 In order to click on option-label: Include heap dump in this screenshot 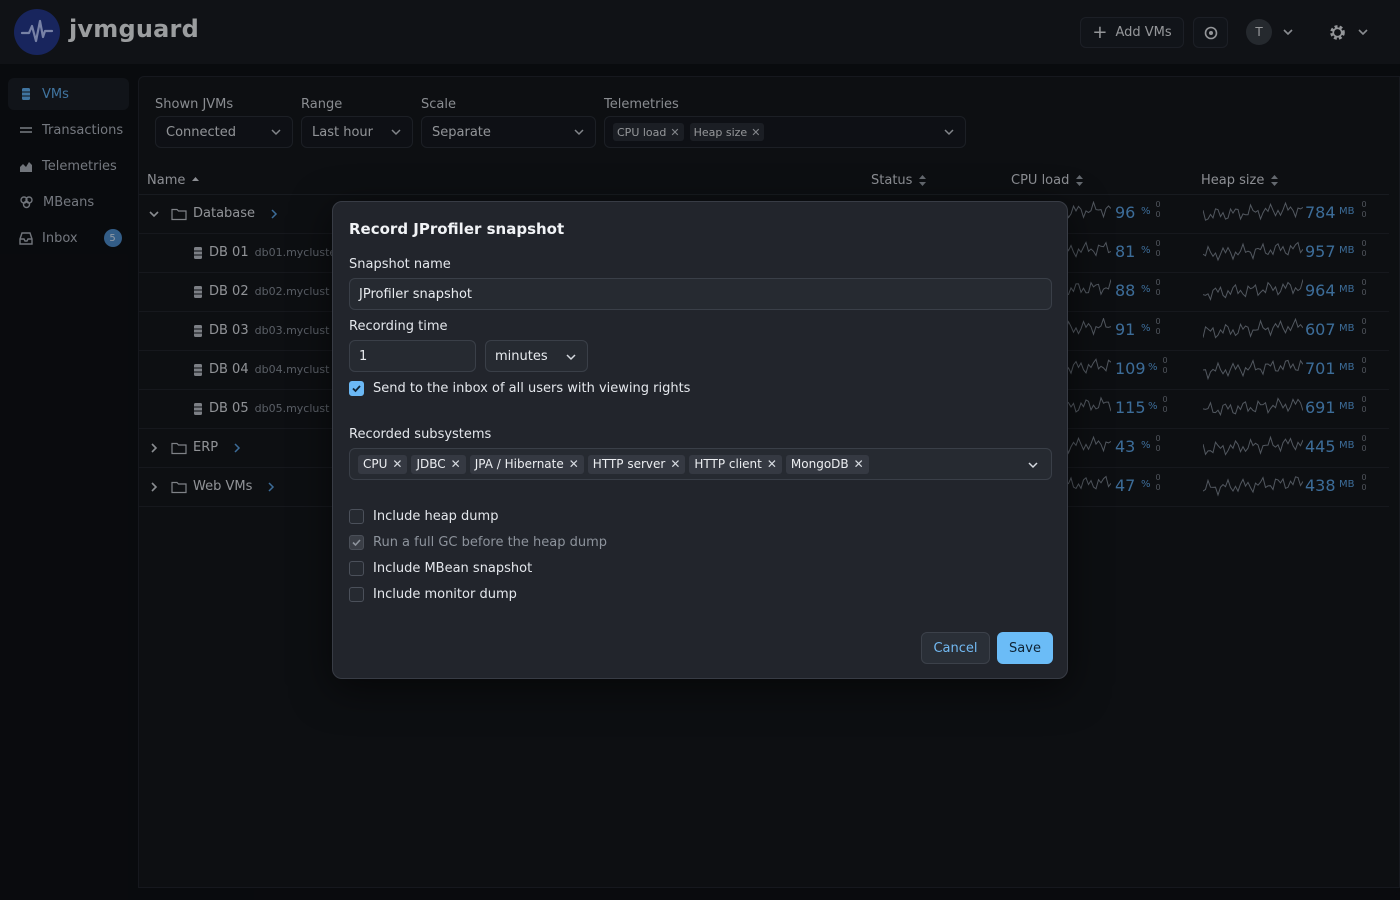, I will do `click(436, 516)`.